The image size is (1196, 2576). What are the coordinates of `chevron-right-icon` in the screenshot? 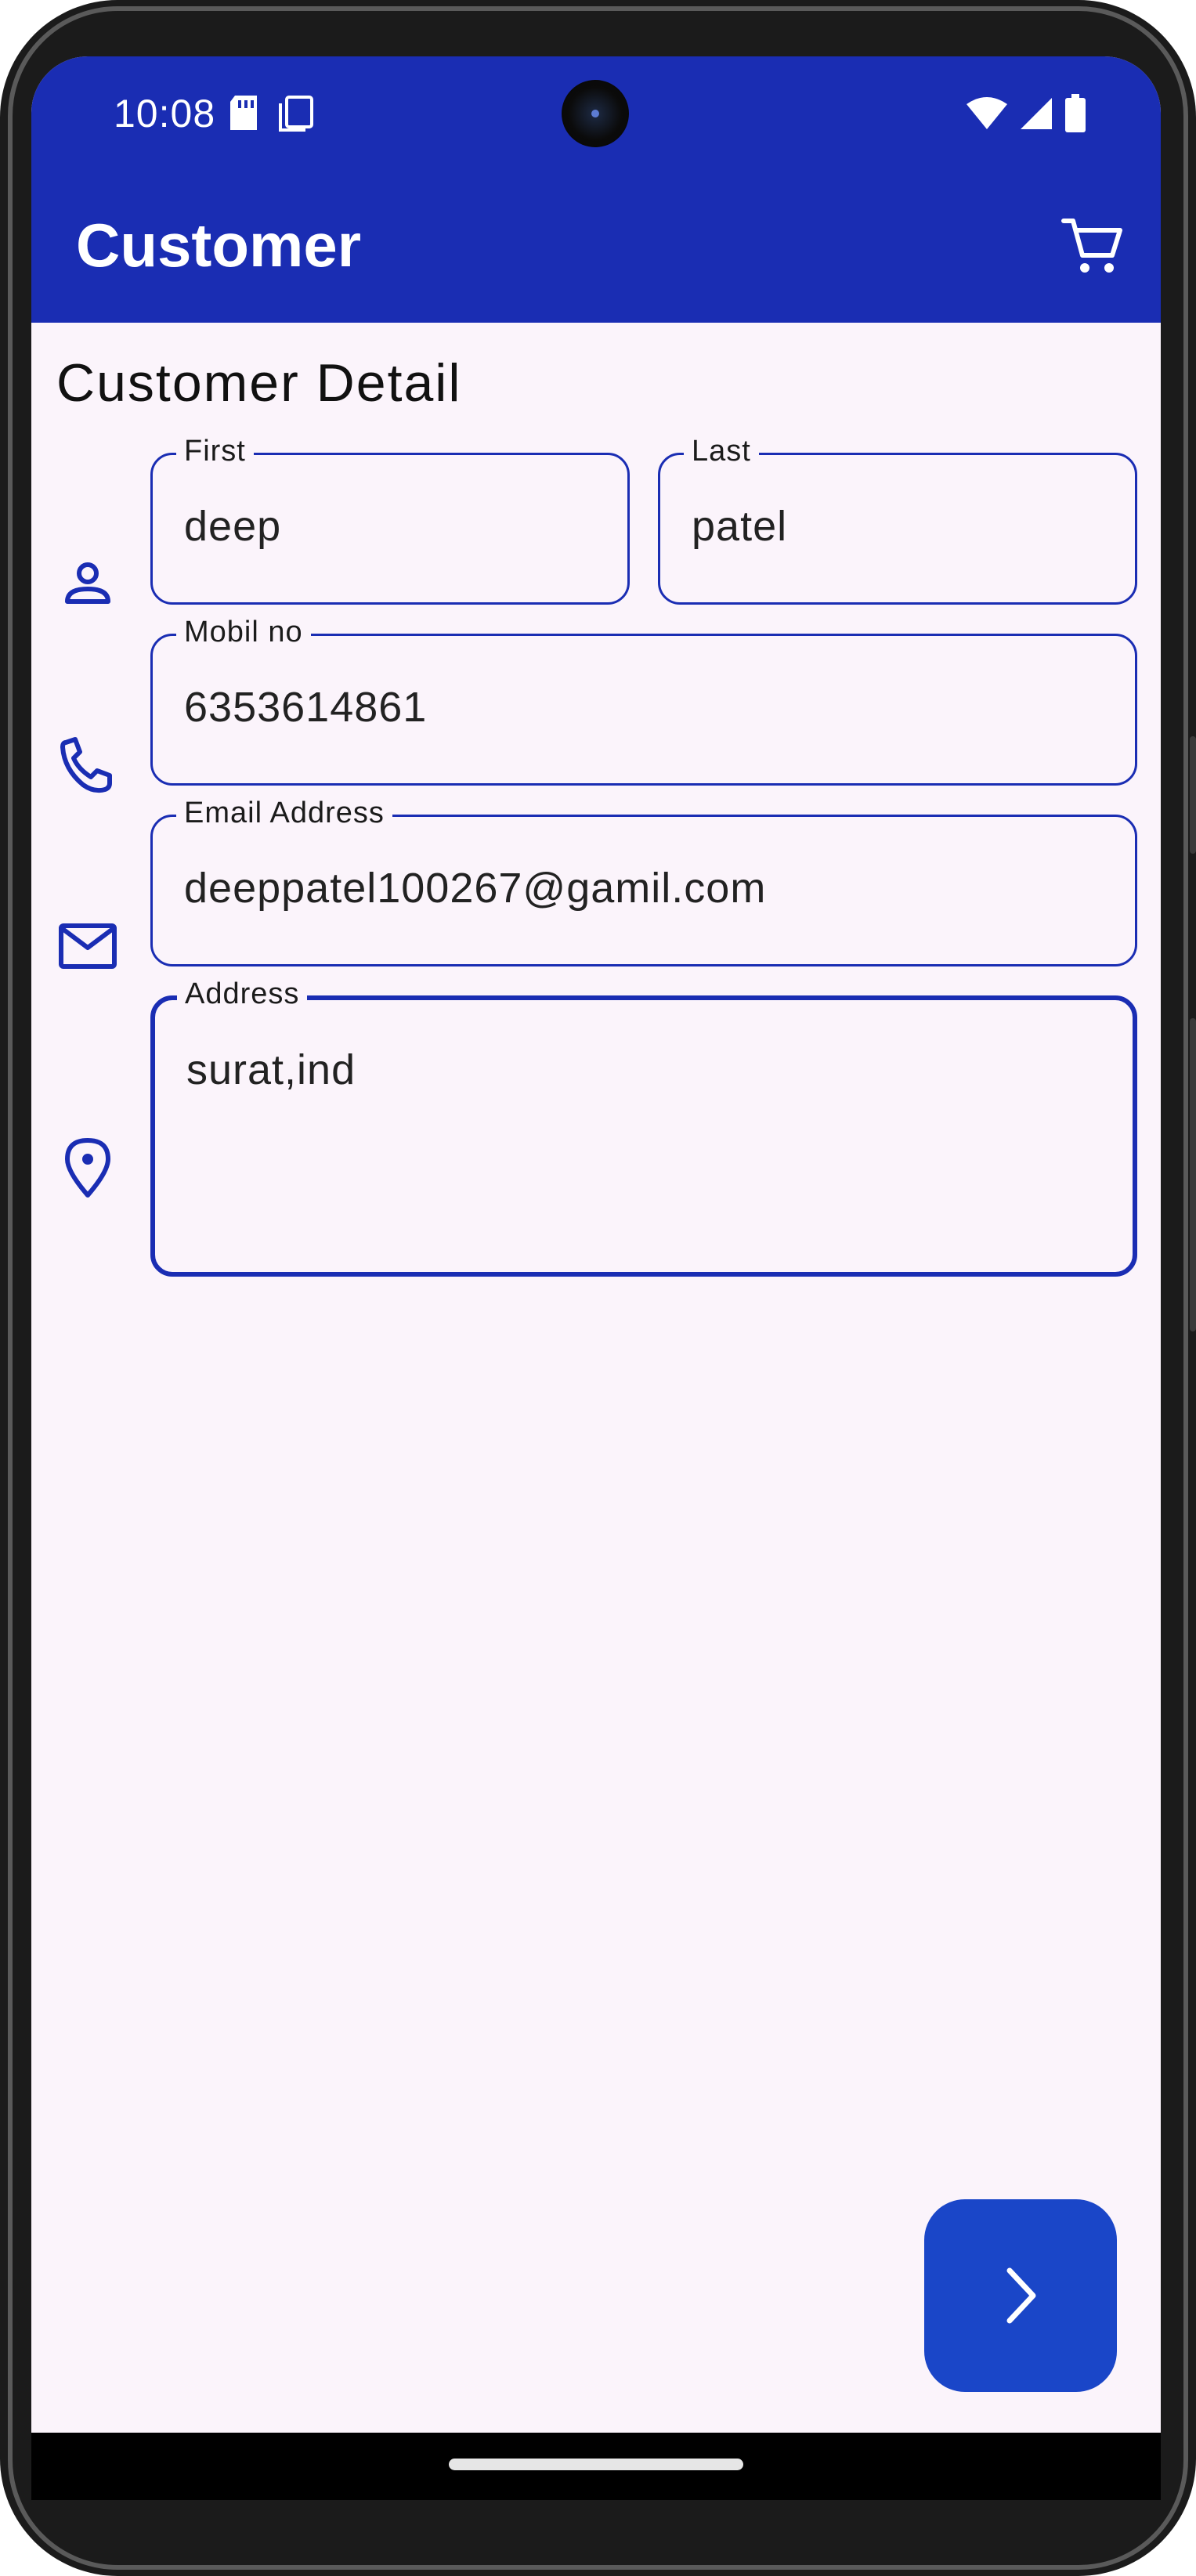 It's located at (1021, 2295).